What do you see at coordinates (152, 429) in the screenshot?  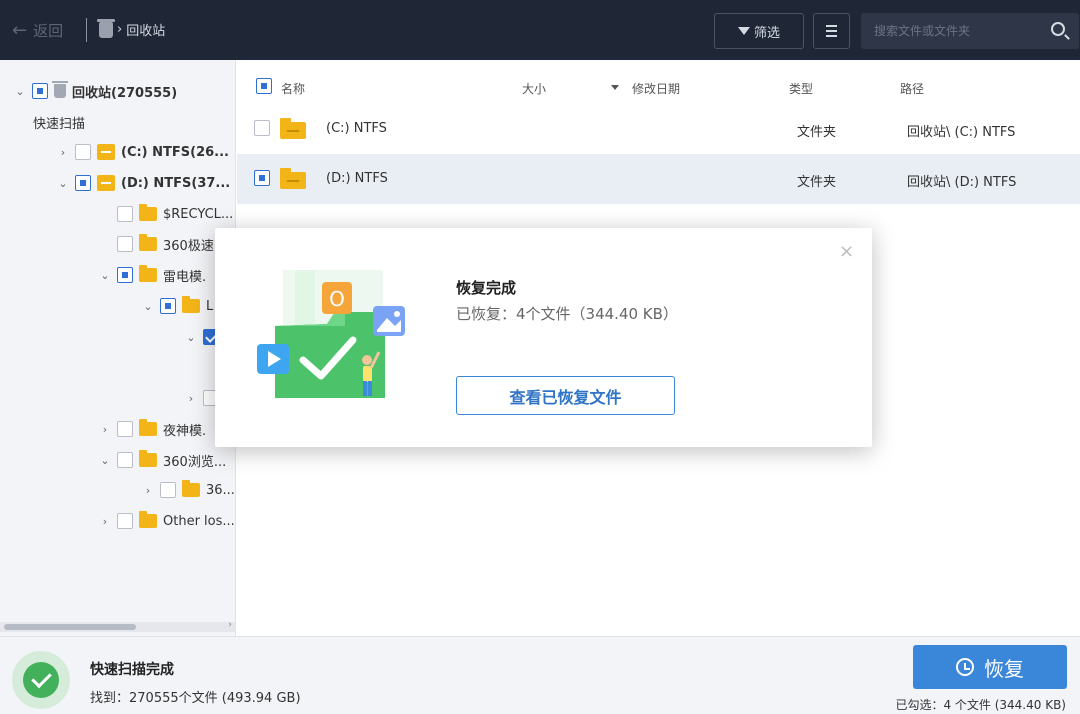 I see `tree-item-yeshen: › 夜神模.` at bounding box center [152, 429].